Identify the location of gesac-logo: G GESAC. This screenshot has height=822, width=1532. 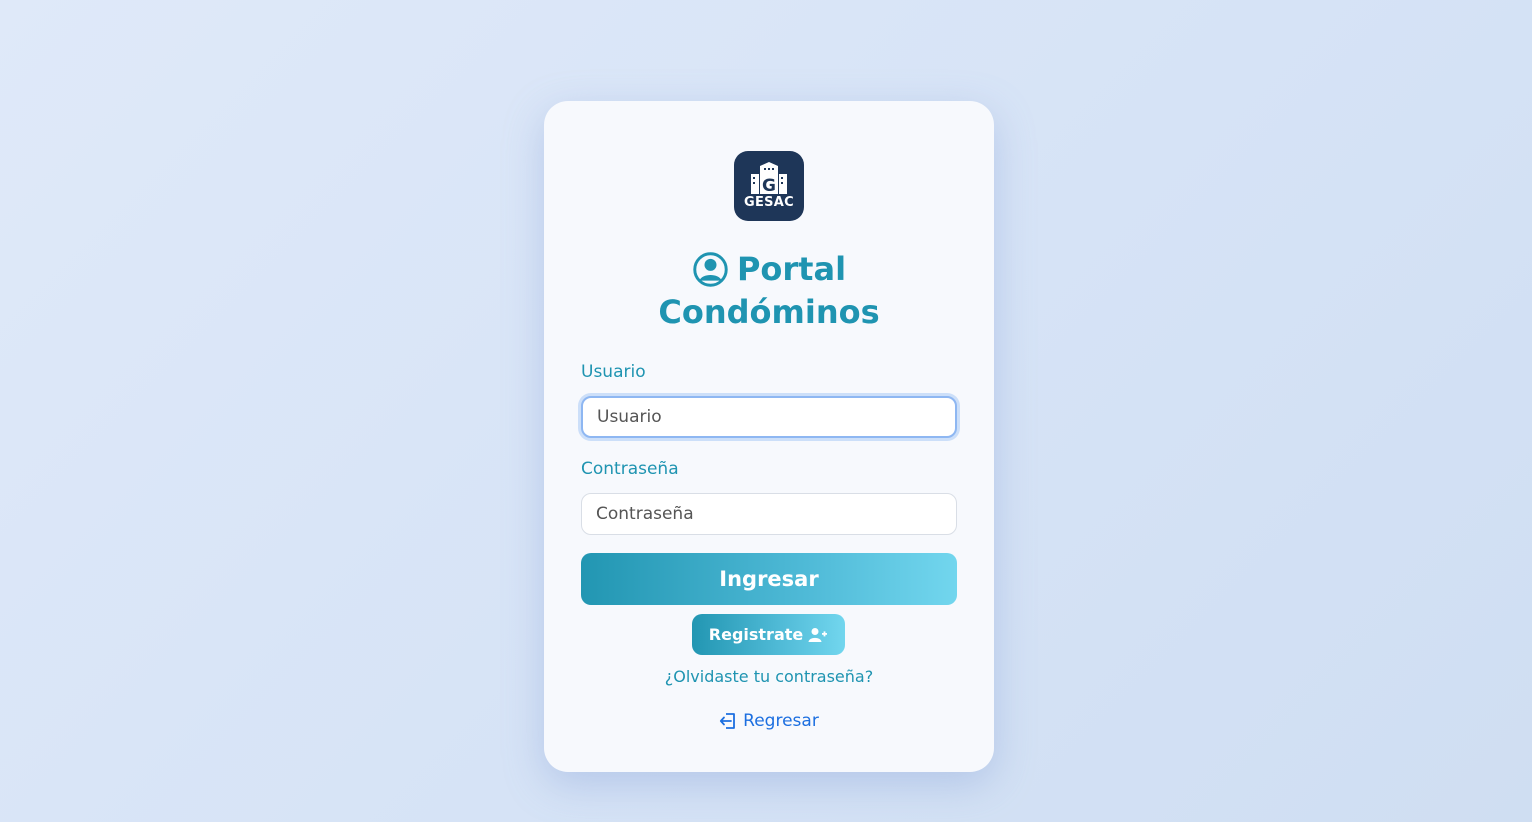
(769, 186).